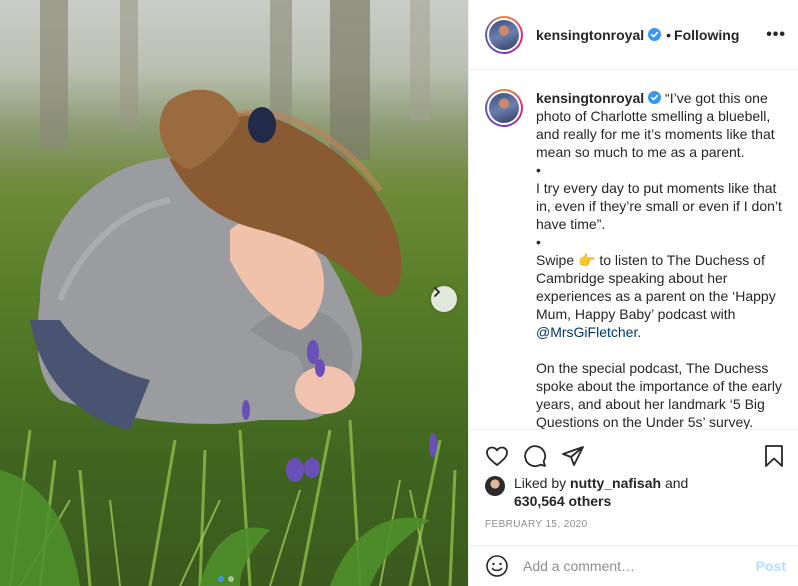 Image resolution: width=798 pixels, height=586 pixels. What do you see at coordinates (536, 524) in the screenshot?
I see `post-date: FEBRUARY 15, 2020` at bounding box center [536, 524].